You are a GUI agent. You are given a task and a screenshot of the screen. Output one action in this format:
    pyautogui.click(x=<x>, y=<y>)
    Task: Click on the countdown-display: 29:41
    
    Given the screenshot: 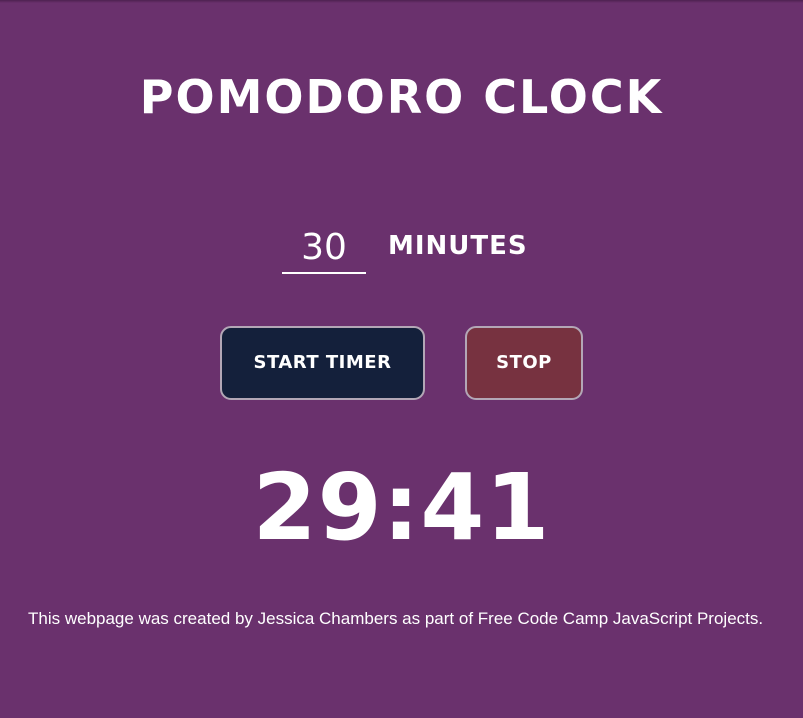 What is the action you would take?
    pyautogui.click(x=401, y=507)
    